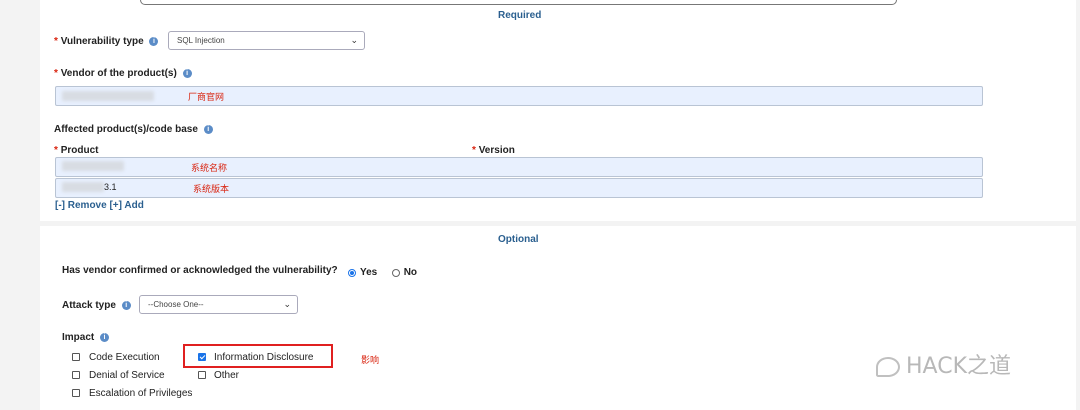  What do you see at coordinates (141, 393) in the screenshot?
I see `escalation-of-privileges-label: Escalation of Privileges` at bounding box center [141, 393].